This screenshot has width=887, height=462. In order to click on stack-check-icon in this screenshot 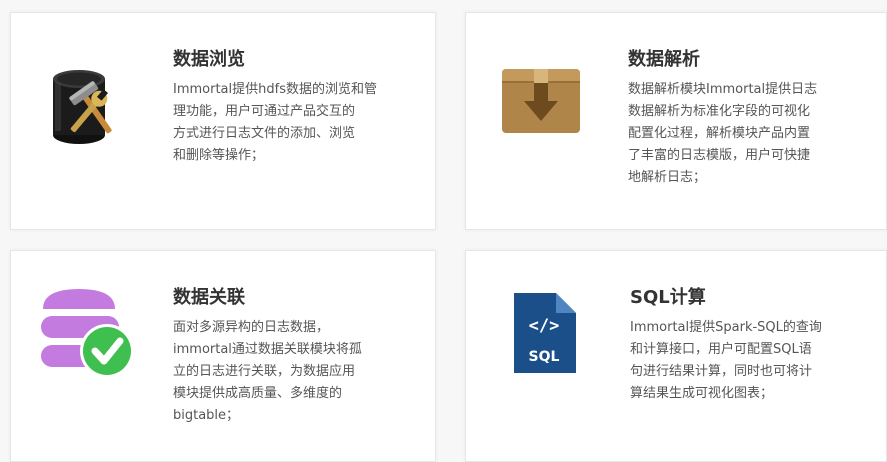, I will do `click(87, 332)`.